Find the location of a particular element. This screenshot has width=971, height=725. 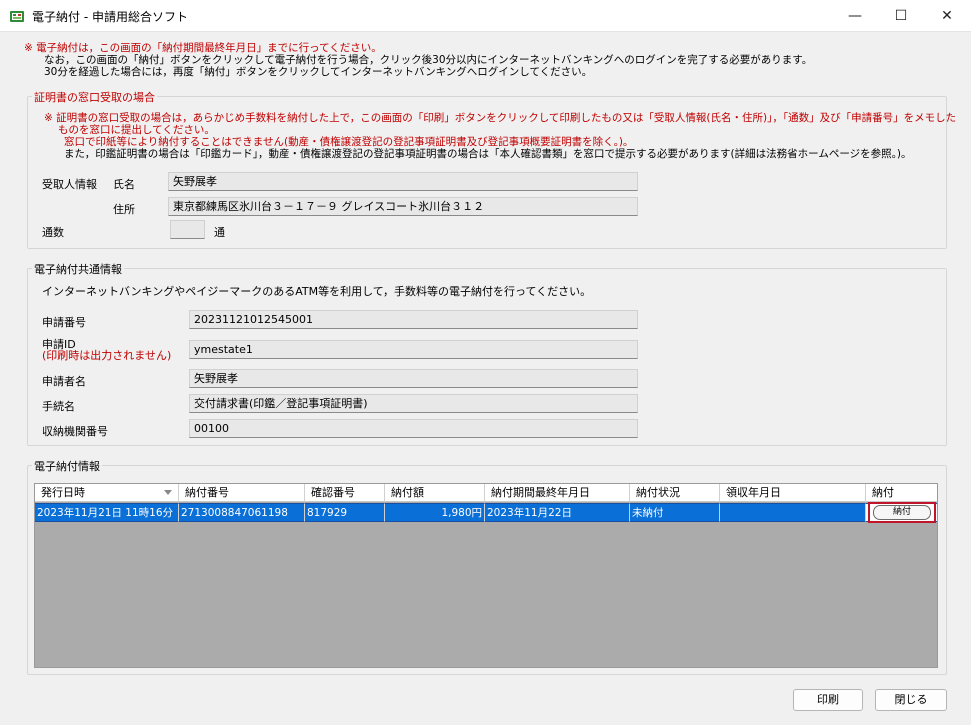

copies-label: 通数 is located at coordinates (53, 232).